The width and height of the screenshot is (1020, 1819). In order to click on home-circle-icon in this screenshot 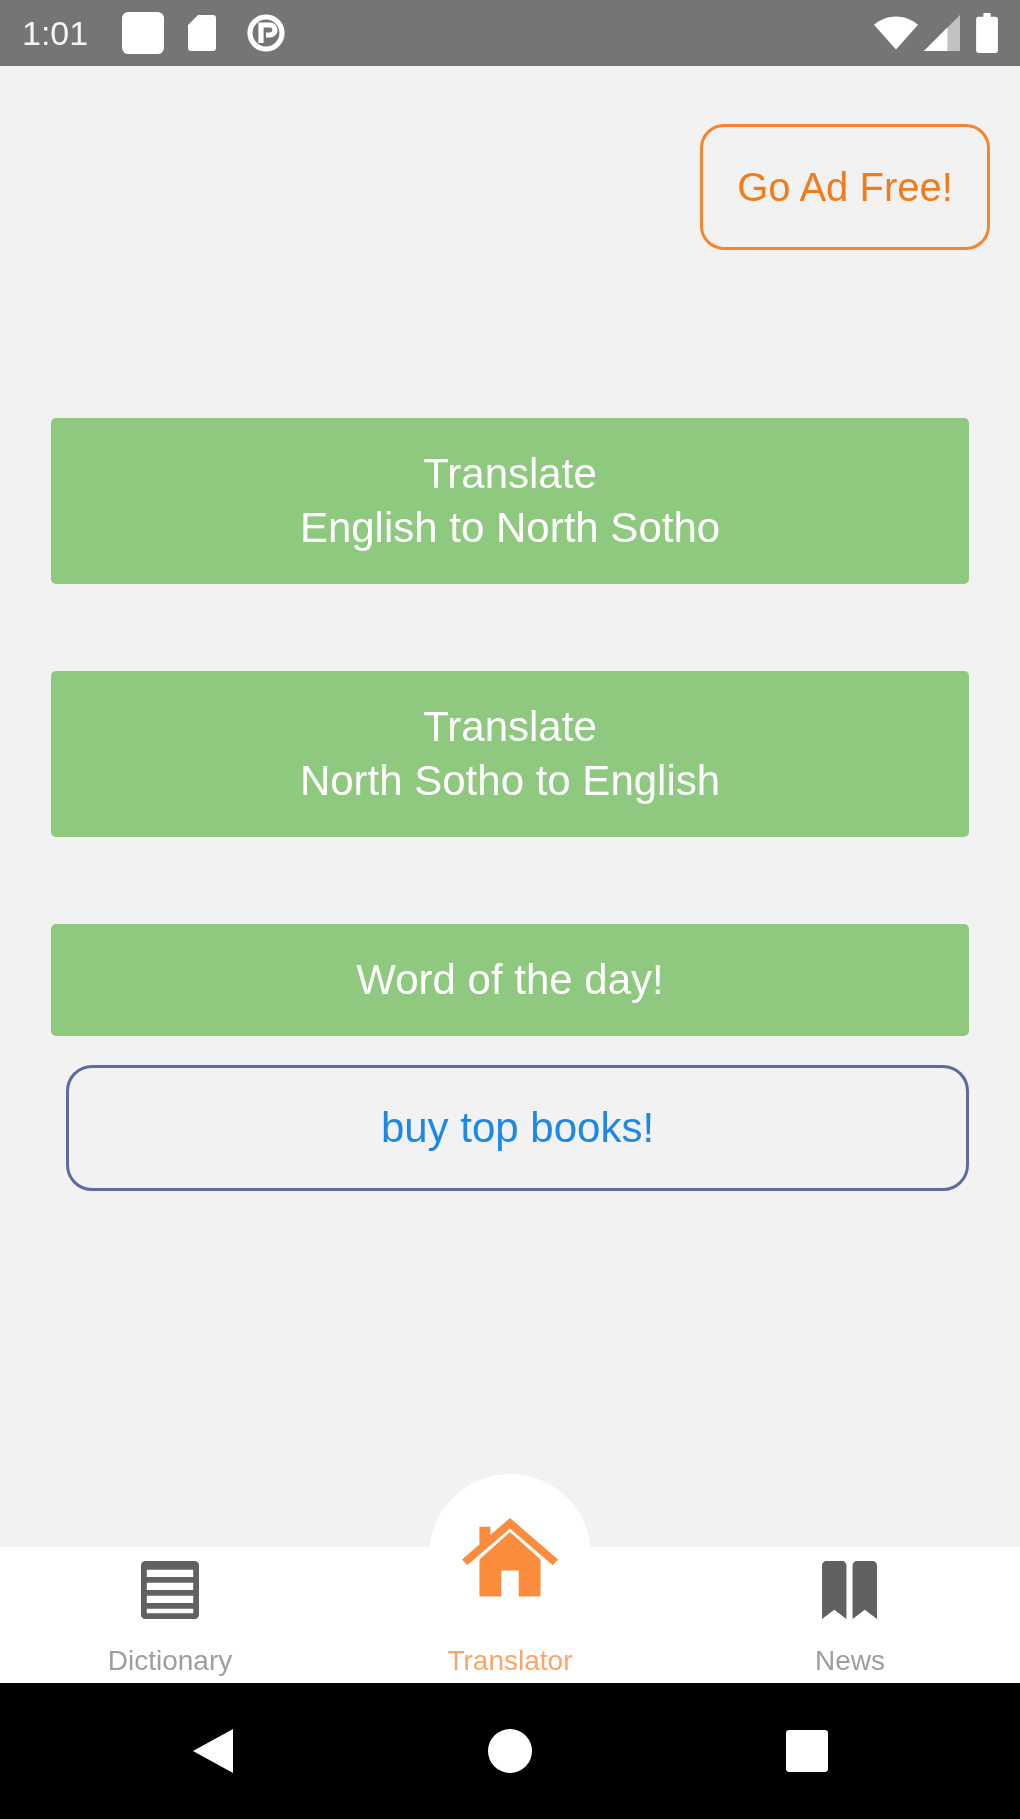, I will do `click(510, 1751)`.